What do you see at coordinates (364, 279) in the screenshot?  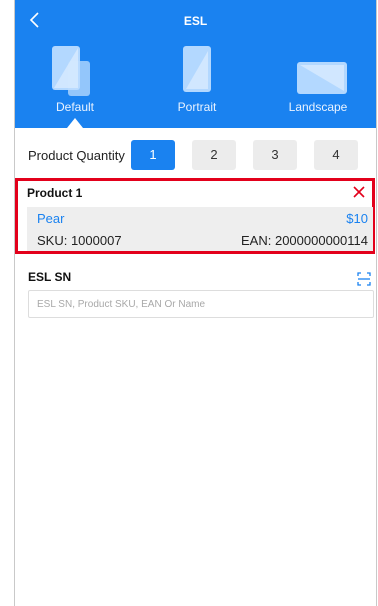 I see `scan-icon` at bounding box center [364, 279].